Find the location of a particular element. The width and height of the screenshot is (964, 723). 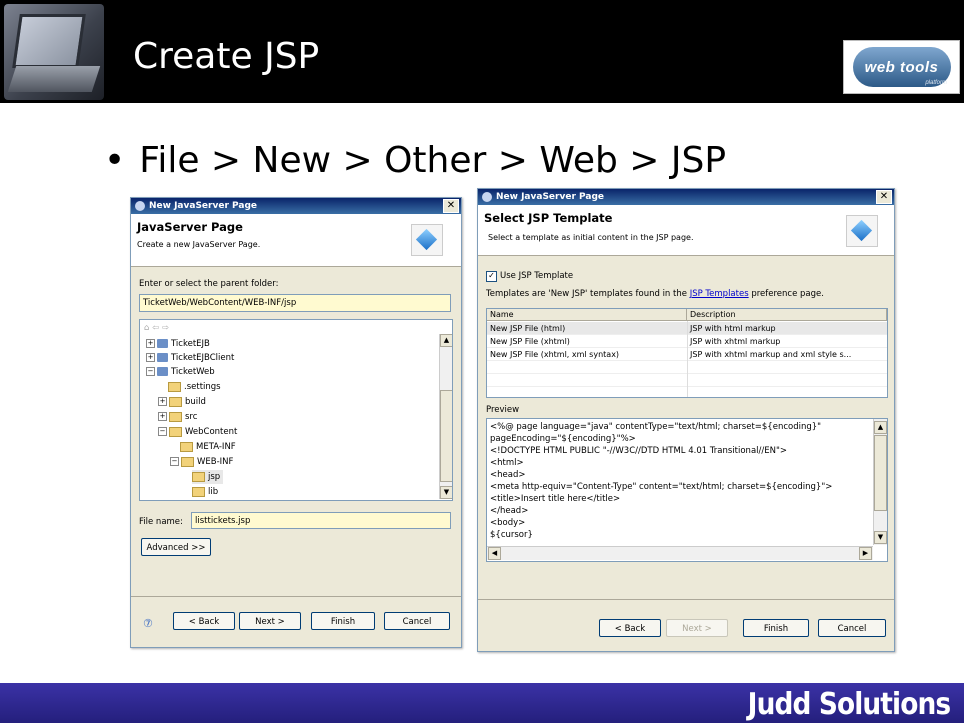

preview-label: Preview is located at coordinates (503, 410).